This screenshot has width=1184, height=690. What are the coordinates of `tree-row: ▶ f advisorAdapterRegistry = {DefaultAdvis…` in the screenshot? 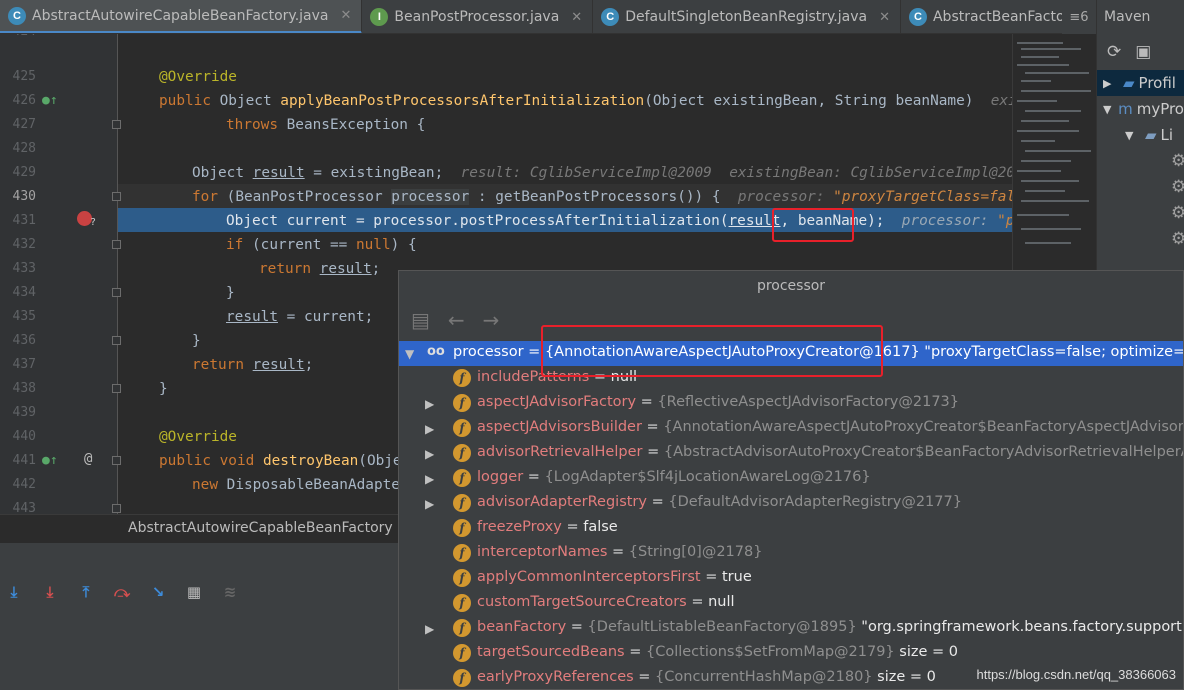 It's located at (791, 503).